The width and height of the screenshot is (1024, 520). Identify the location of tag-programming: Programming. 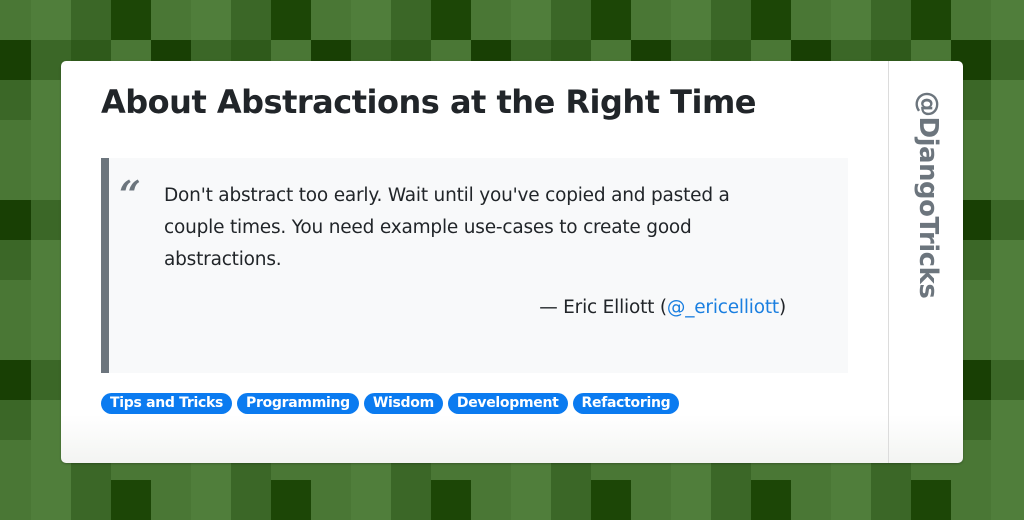
(298, 403).